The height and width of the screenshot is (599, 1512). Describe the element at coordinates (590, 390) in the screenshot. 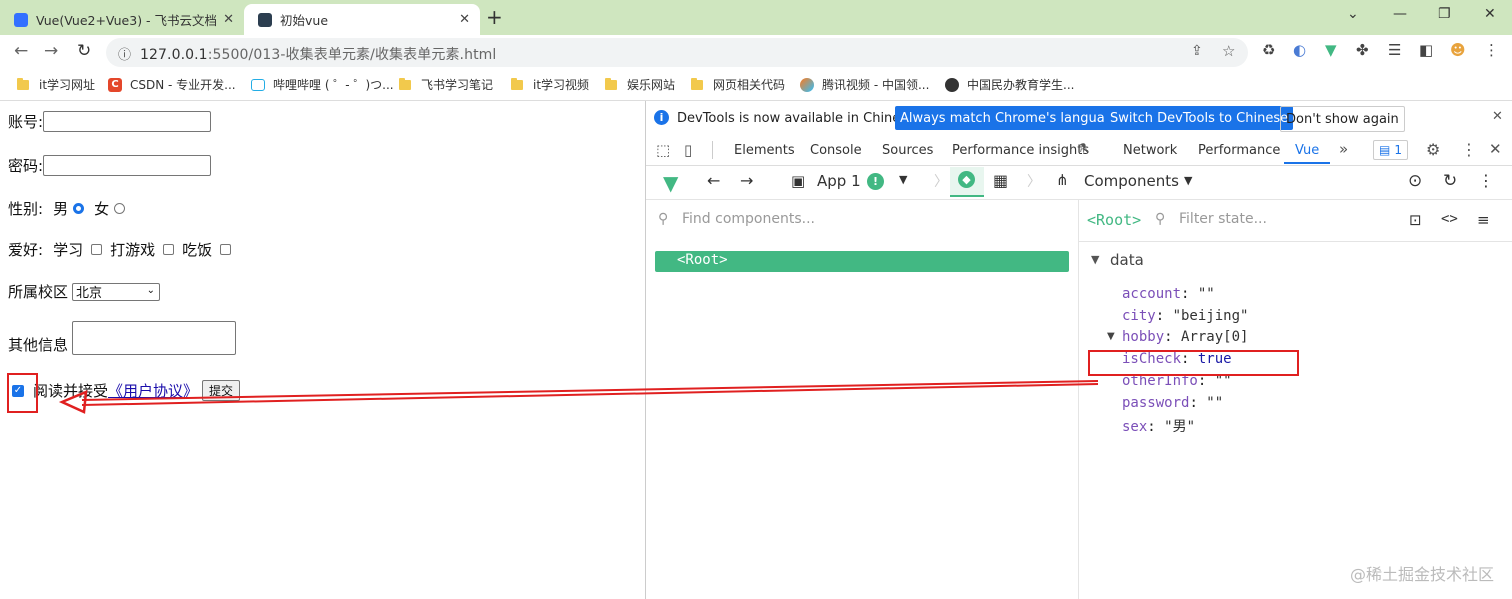

I see `arrow-line-upper` at that location.